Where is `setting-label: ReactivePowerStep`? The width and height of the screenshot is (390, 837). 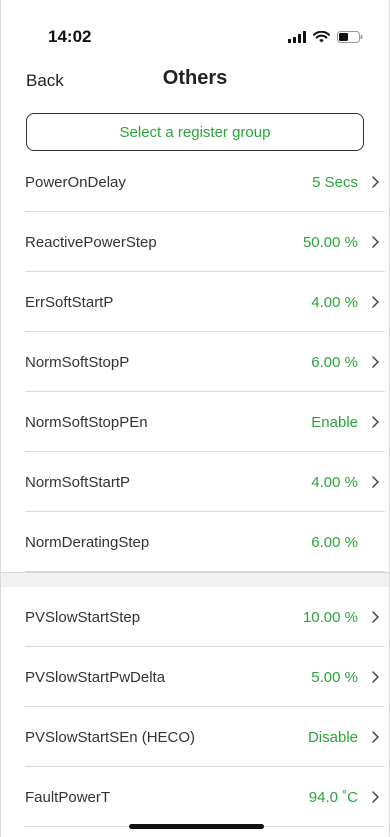 setting-label: ReactivePowerStep is located at coordinates (91, 242).